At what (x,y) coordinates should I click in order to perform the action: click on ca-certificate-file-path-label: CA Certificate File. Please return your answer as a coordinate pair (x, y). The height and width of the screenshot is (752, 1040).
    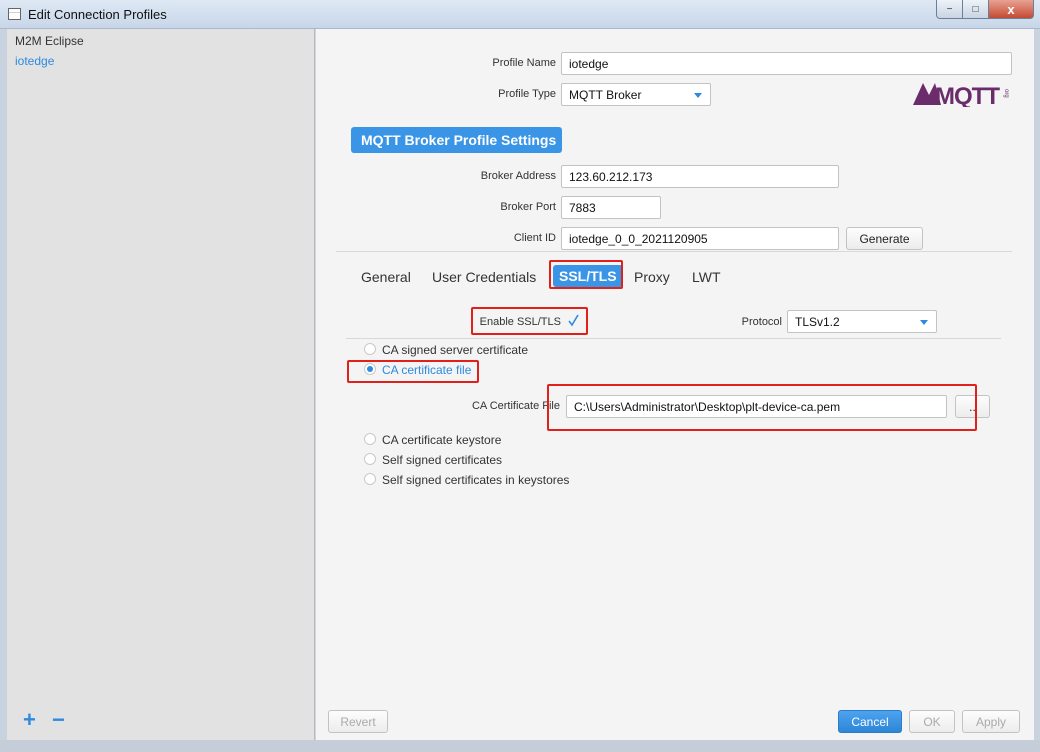
    Looking at the image, I should click on (515, 406).